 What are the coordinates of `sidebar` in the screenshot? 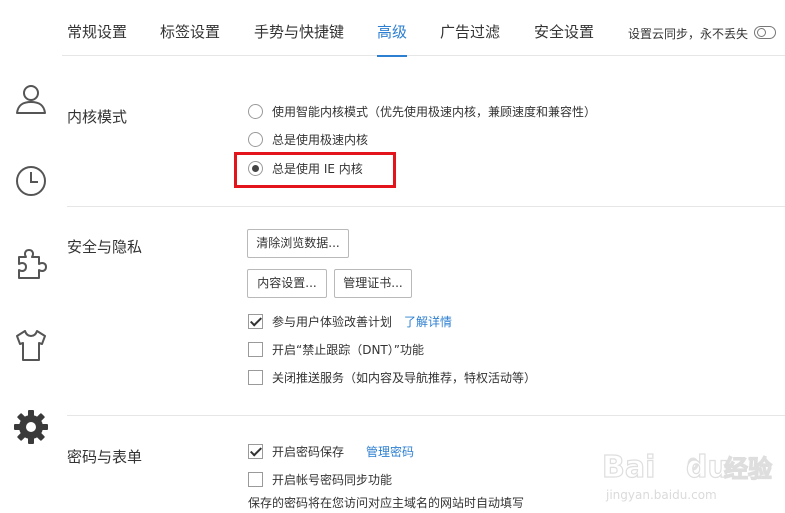 It's located at (31, 256).